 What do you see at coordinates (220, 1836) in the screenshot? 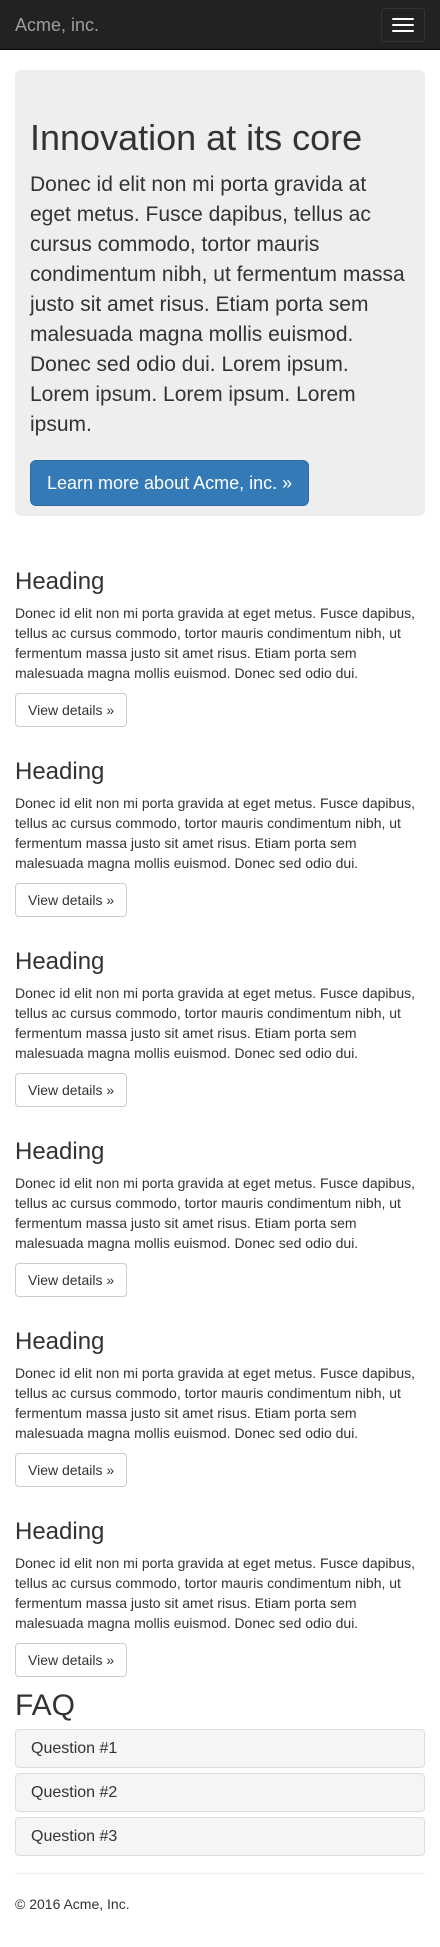
I see `faq-question-3: Question #3` at bounding box center [220, 1836].